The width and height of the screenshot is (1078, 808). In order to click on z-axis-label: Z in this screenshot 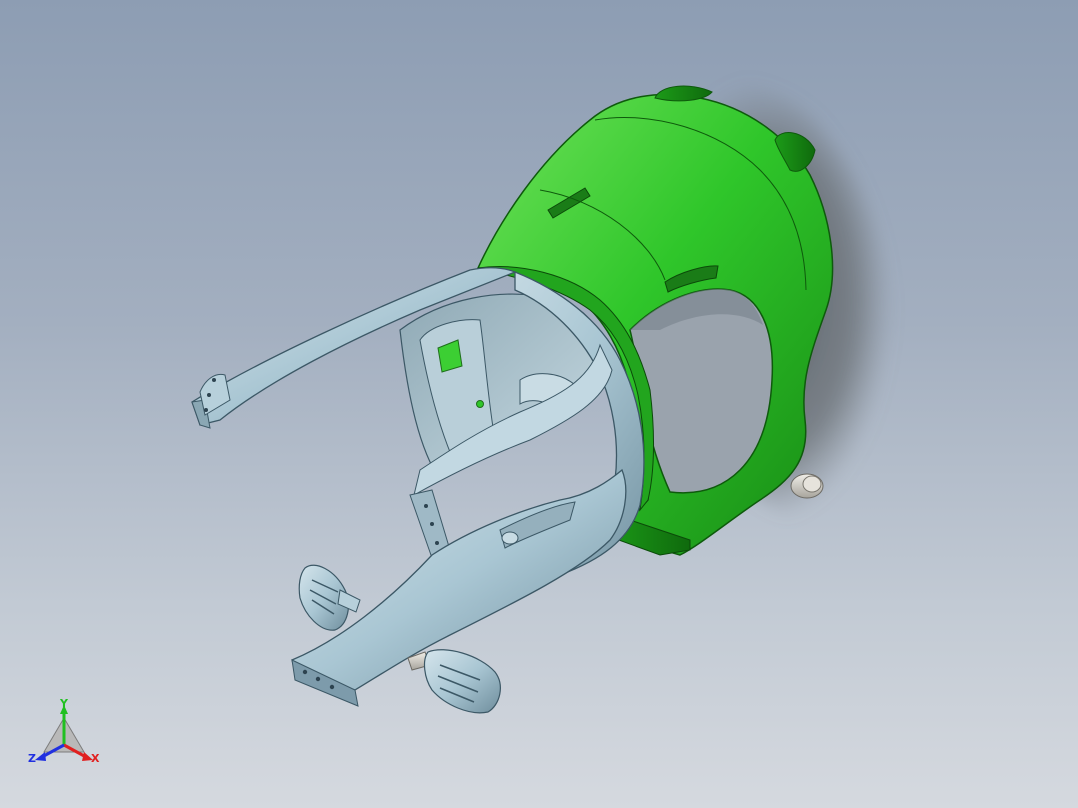, I will do `click(32, 758)`.